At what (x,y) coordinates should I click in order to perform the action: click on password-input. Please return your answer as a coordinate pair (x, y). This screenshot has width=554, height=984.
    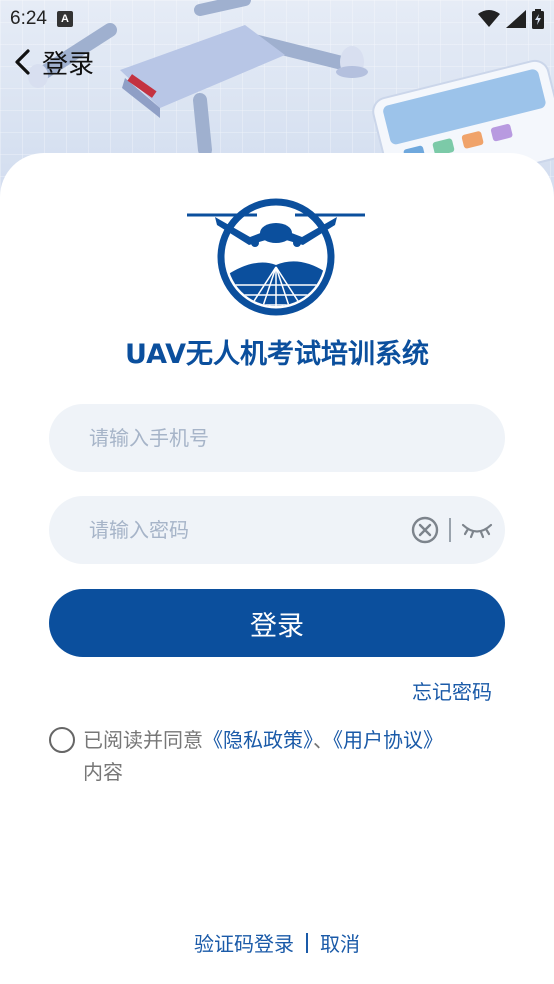
    Looking at the image, I should click on (239, 530).